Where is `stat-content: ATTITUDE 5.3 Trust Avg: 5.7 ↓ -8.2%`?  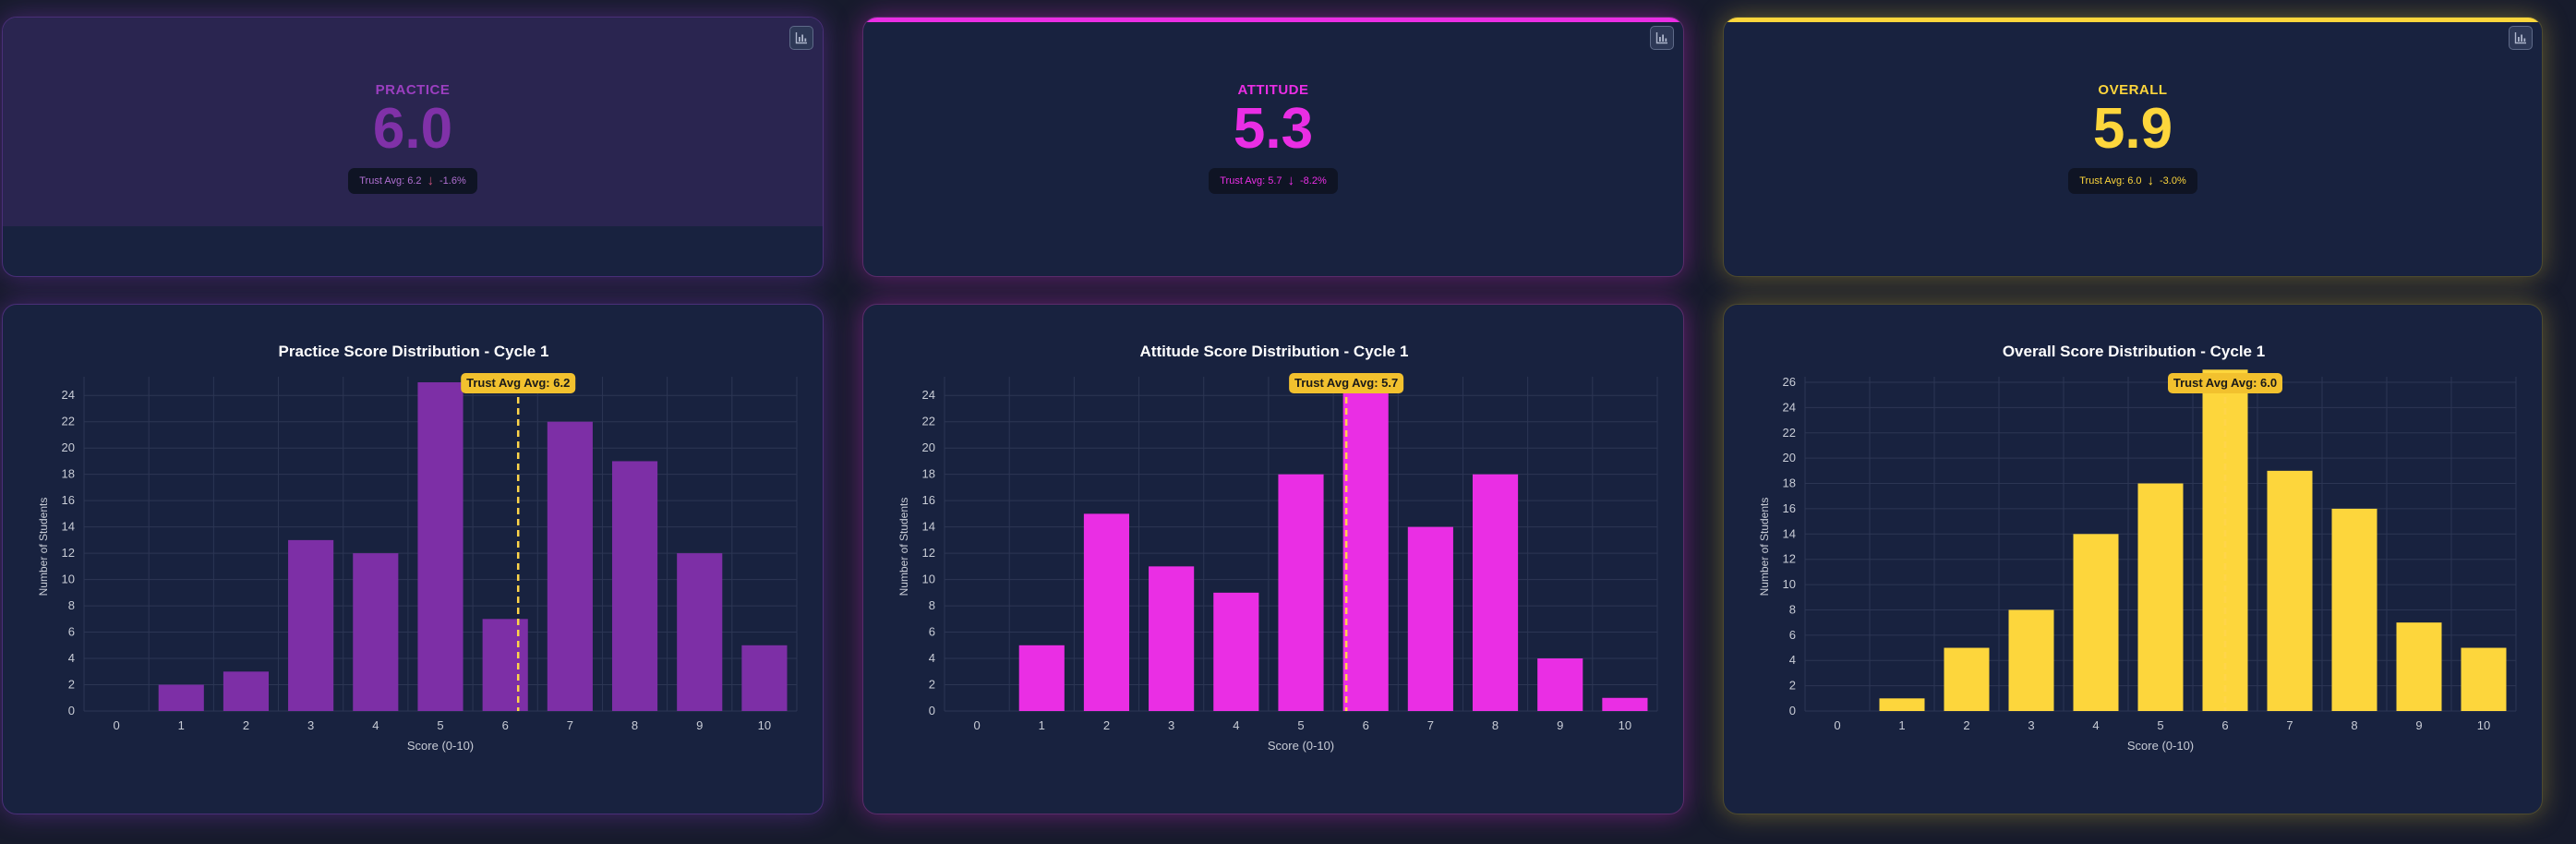 stat-content: ATTITUDE 5.3 Trust Avg: 5.7 ↓ -8.2% is located at coordinates (1273, 147).